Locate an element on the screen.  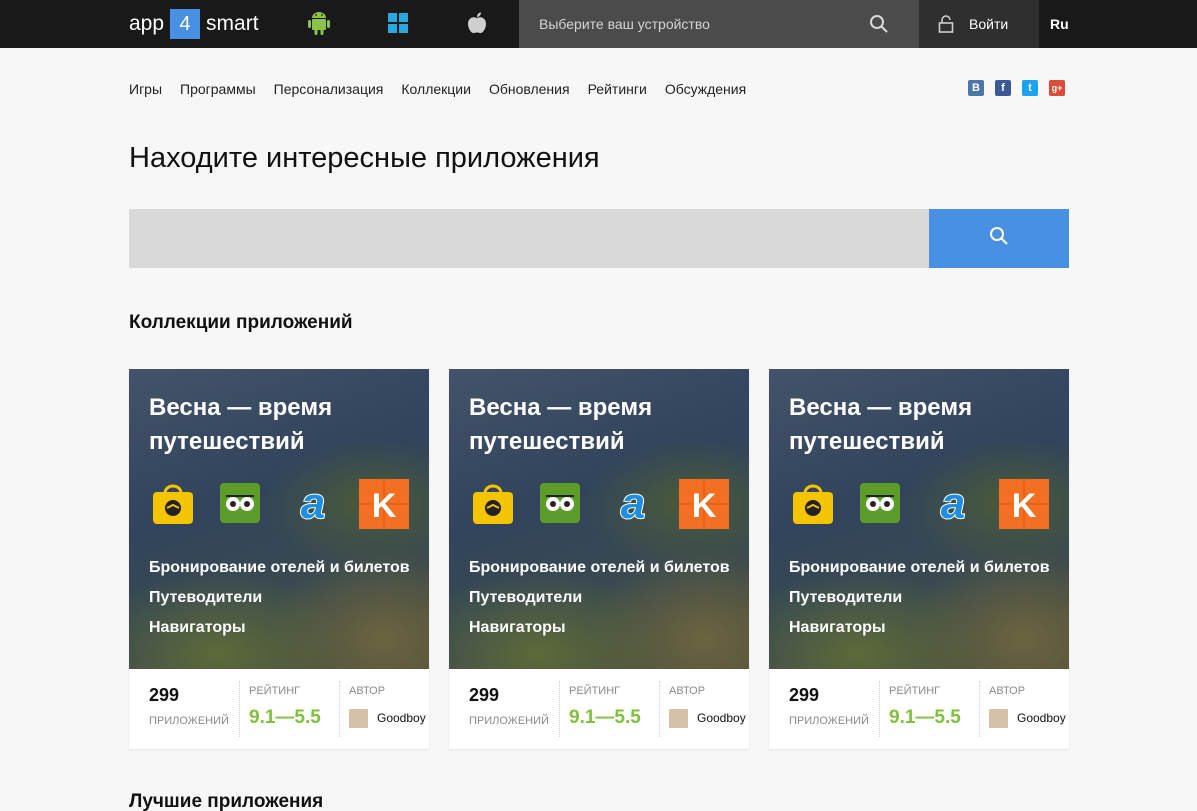
device-selector-label: Выберите ваш устройство is located at coordinates (624, 24).